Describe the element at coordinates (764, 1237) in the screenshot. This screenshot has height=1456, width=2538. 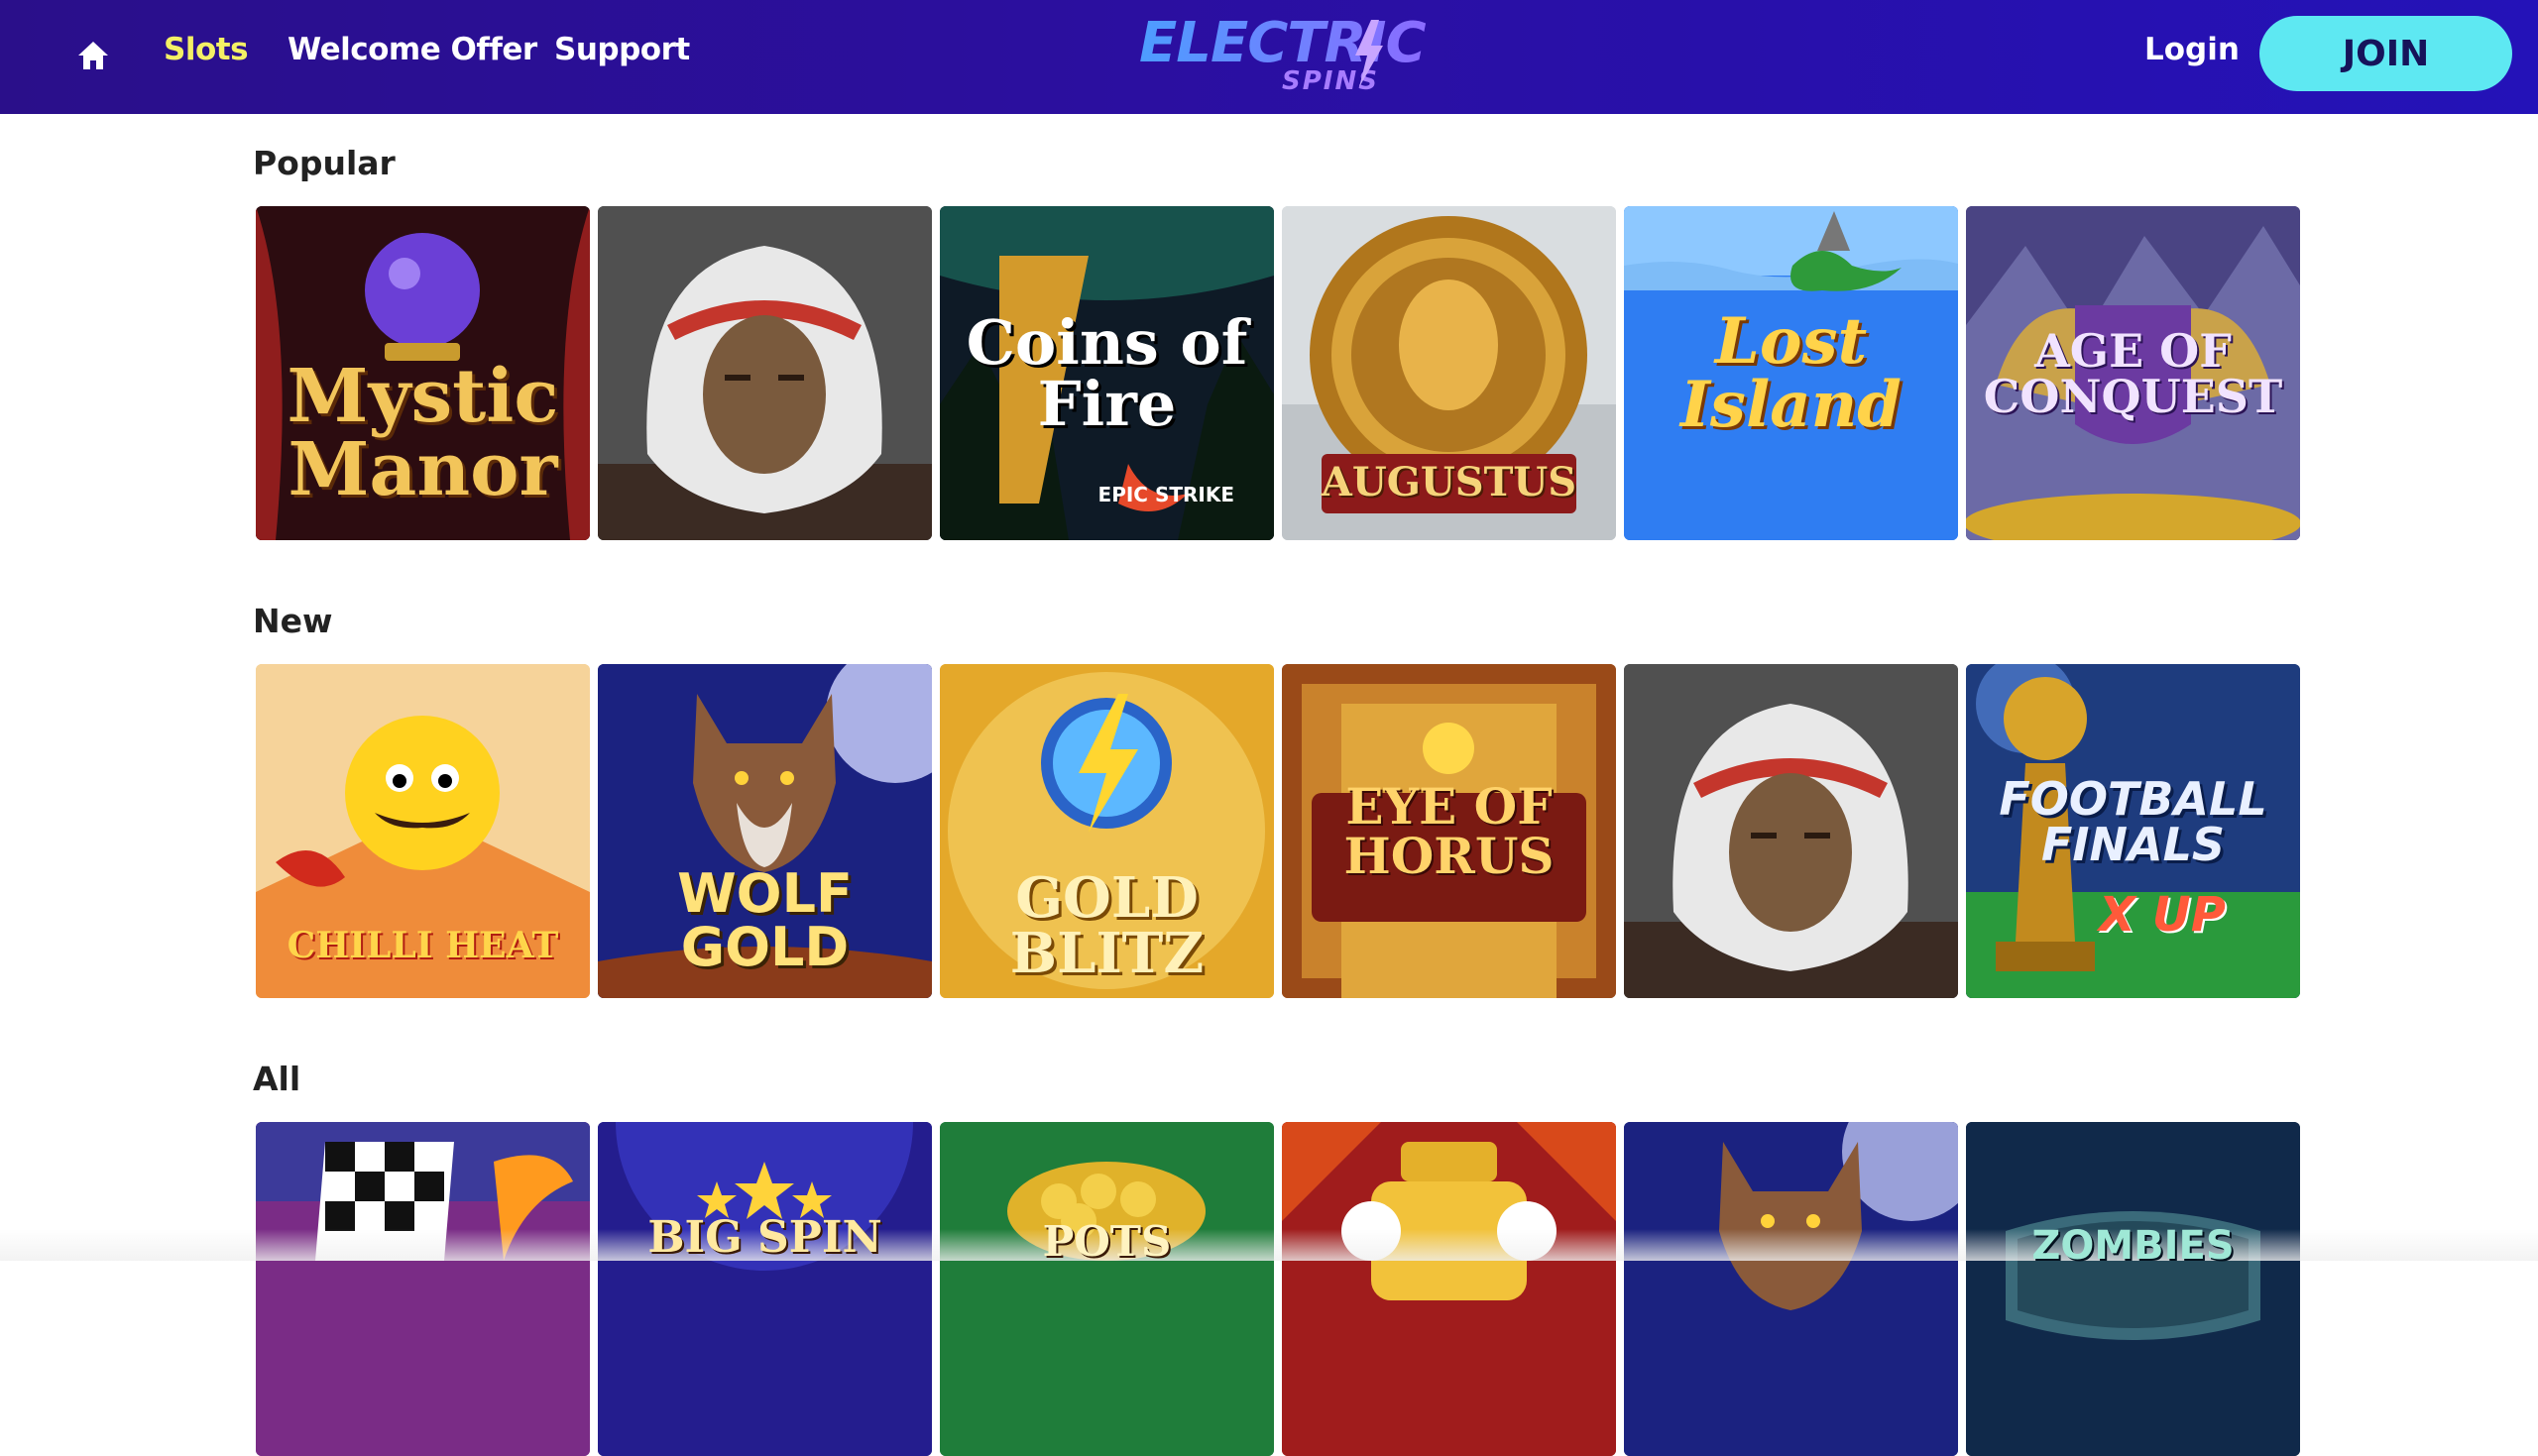
I see `game-title: BIG SPIN` at that location.